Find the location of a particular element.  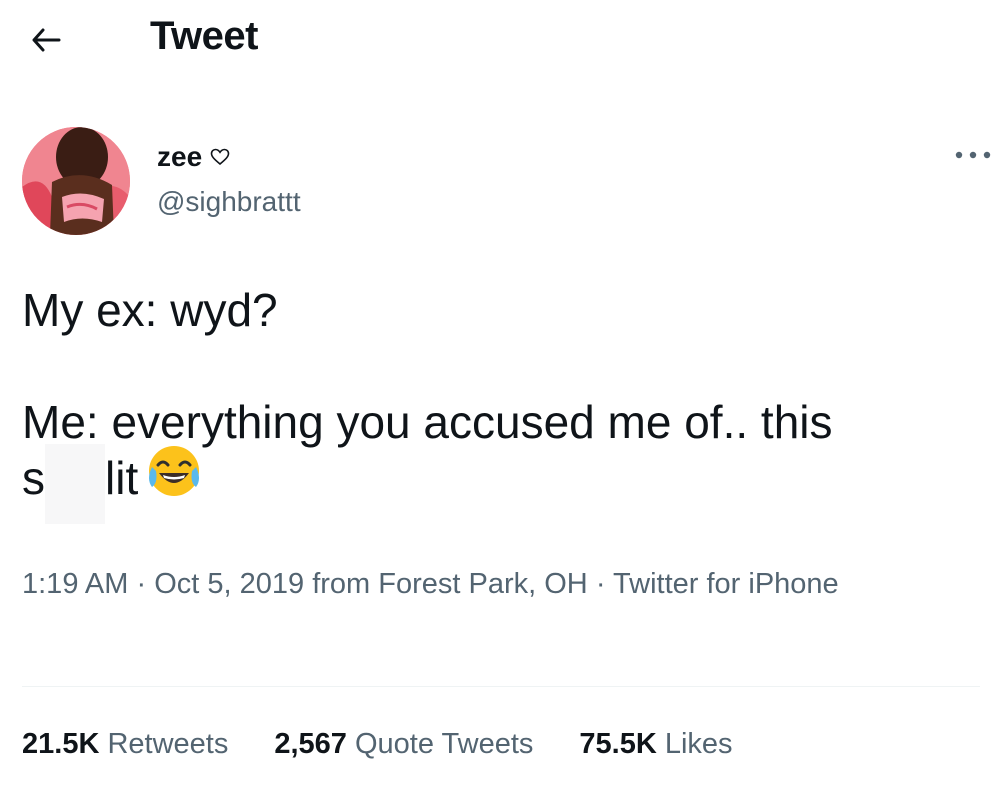

avatar-image is located at coordinates (76, 181).